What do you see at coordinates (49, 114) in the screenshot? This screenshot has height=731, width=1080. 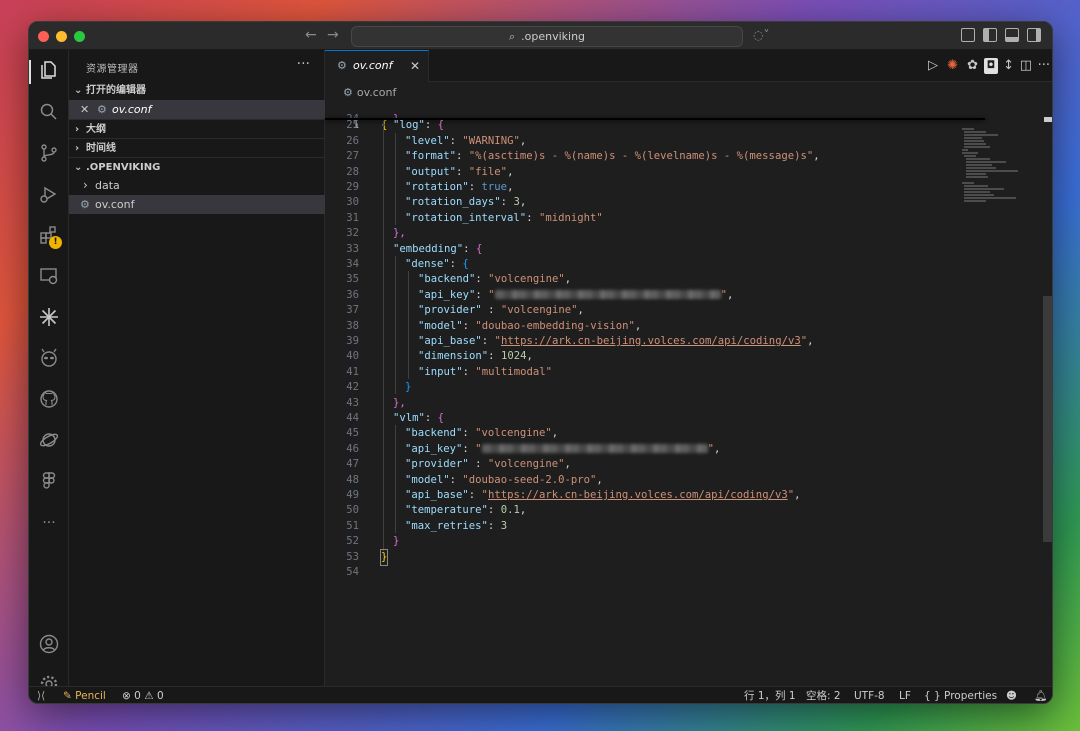 I see `search-icon` at bounding box center [49, 114].